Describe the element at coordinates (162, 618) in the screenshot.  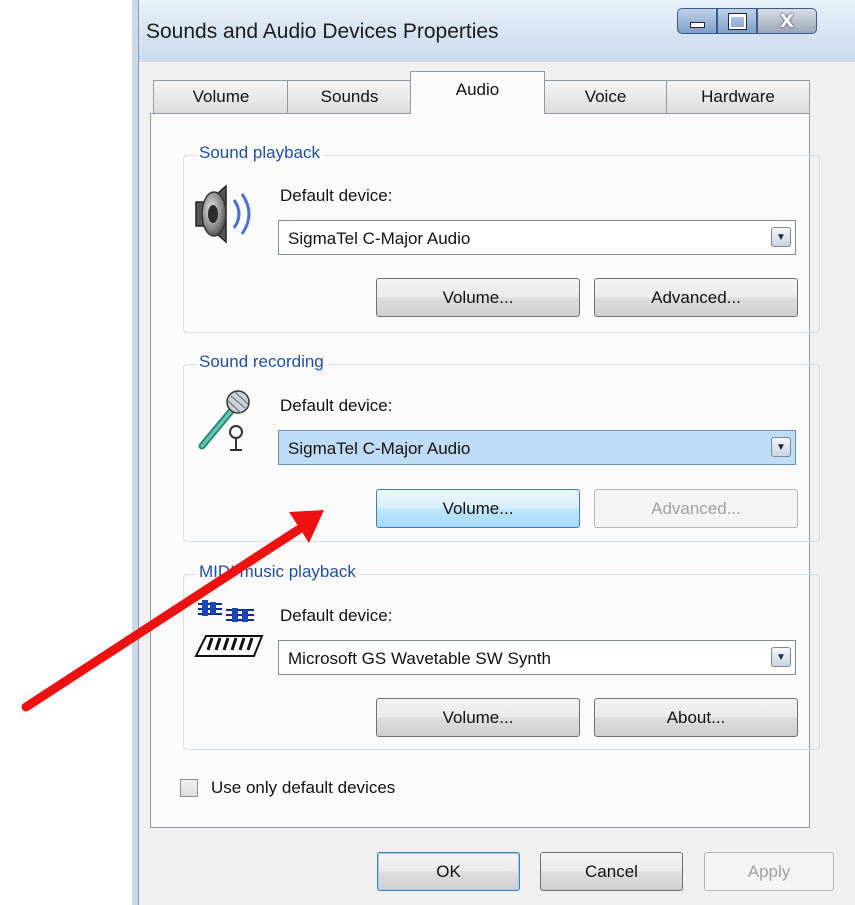
I see `arrow-shaft` at that location.